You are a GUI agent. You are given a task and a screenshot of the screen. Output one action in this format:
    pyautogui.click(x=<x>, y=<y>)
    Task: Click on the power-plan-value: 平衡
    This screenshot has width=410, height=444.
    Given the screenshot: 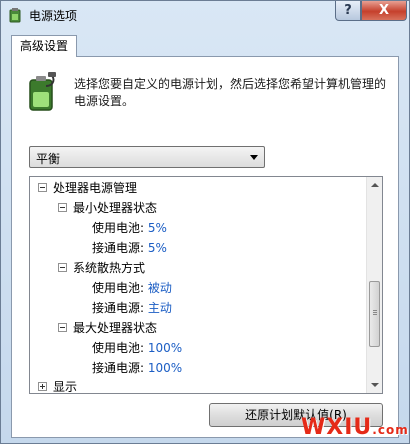 What is the action you would take?
    pyautogui.click(x=48, y=159)
    